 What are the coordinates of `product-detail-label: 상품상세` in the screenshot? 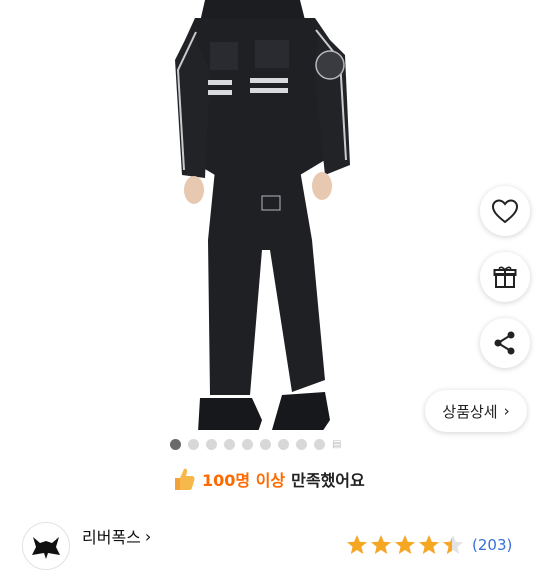 It's located at (470, 411).